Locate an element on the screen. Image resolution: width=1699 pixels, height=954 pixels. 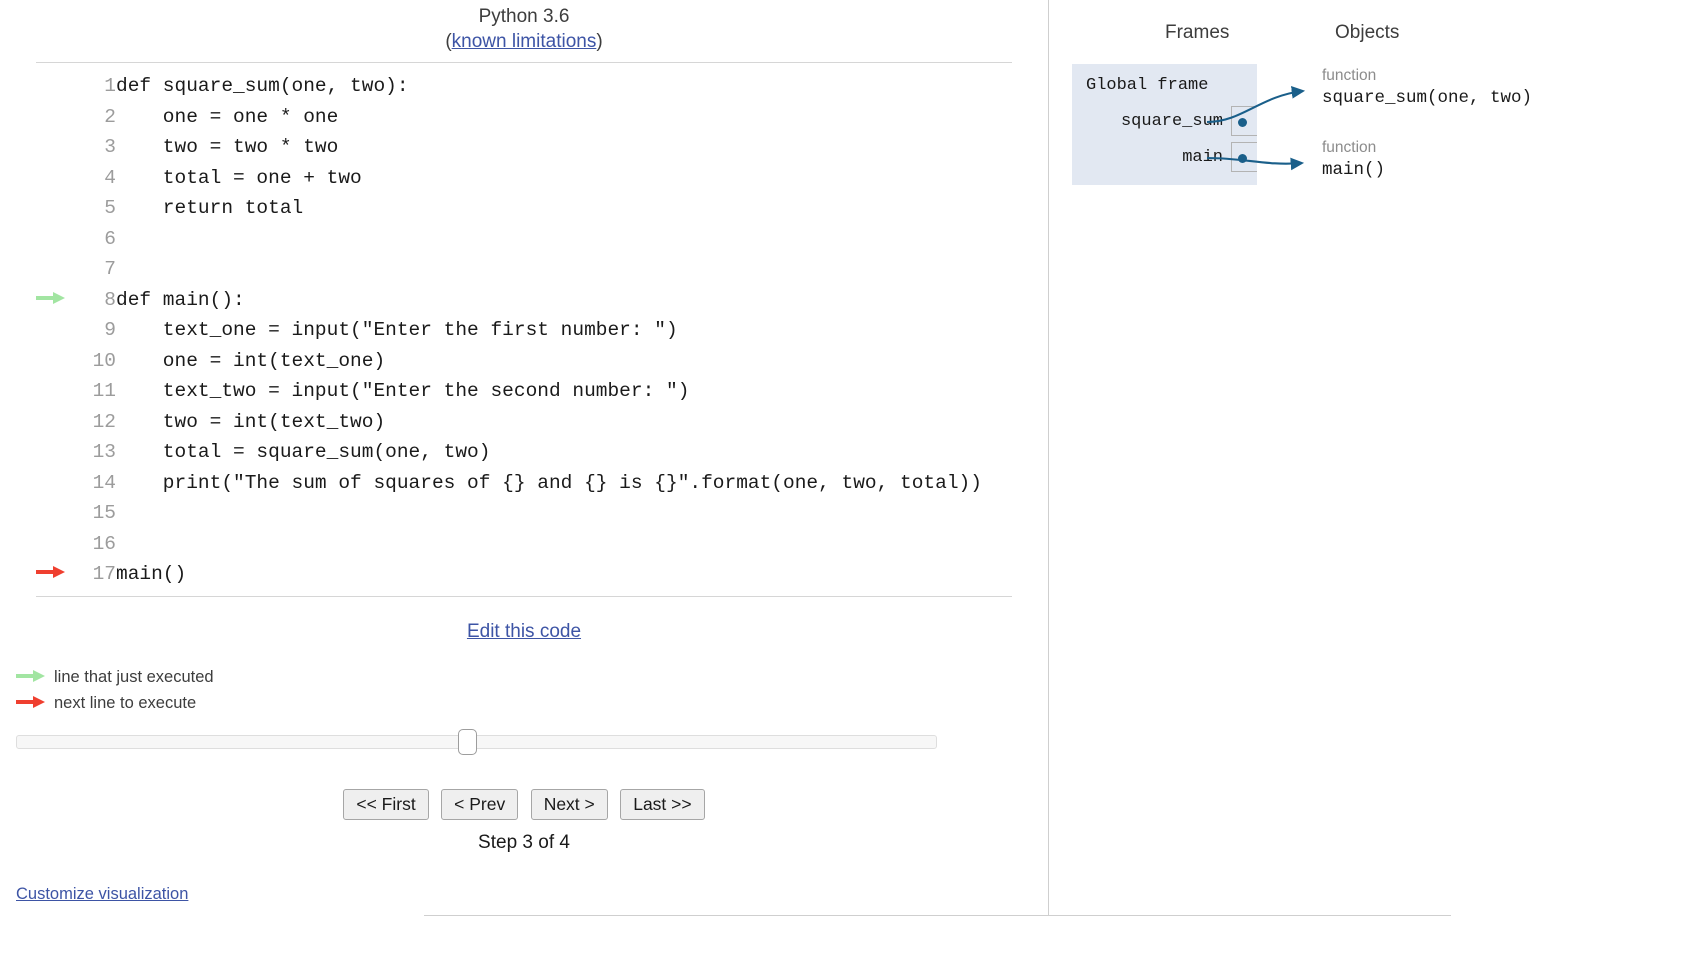
line-number: 1 is located at coordinates (110, 86).